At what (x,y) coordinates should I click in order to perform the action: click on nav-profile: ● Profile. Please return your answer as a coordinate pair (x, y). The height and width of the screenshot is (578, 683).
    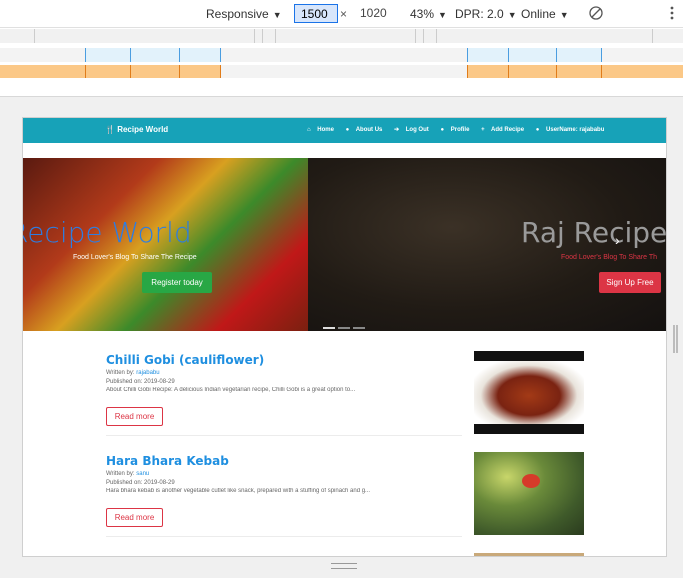
    Looking at the image, I should click on (457, 130).